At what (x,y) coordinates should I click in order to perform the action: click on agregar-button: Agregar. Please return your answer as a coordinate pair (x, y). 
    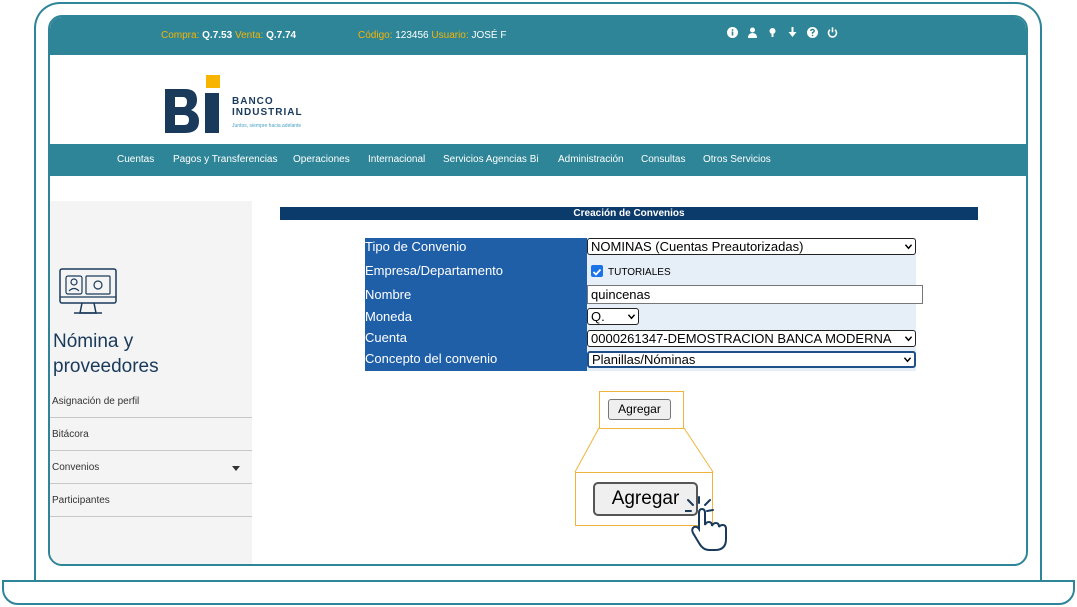
    Looking at the image, I should click on (639, 409).